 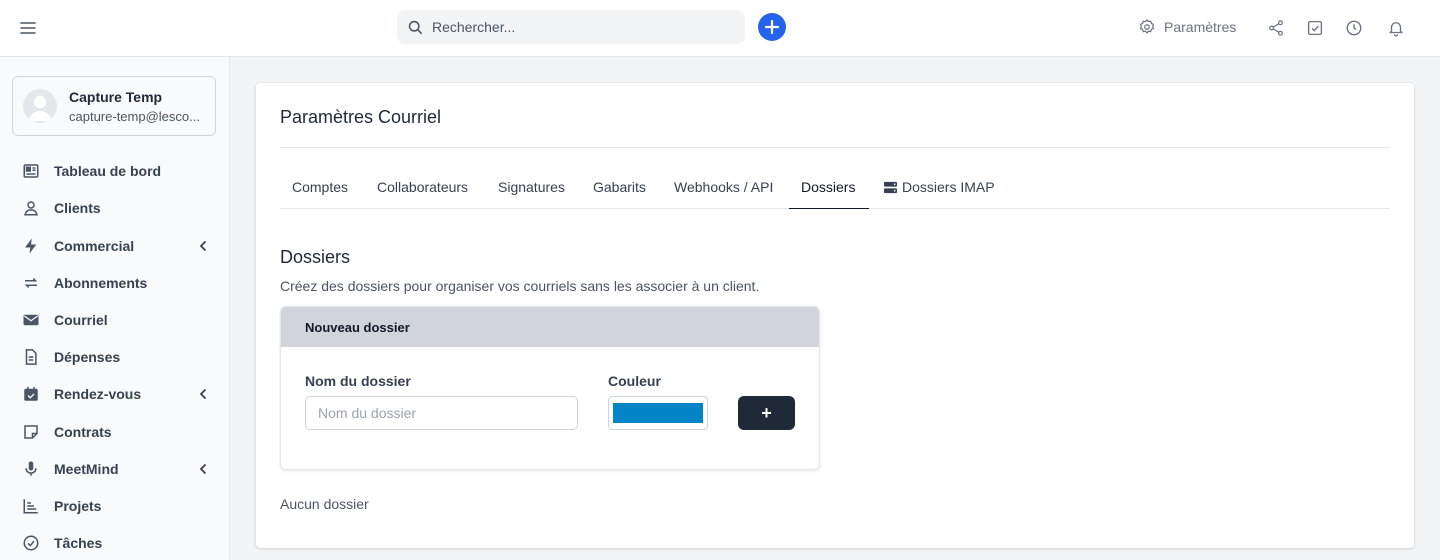 What do you see at coordinates (31, 171) in the screenshot?
I see `dashboard-icon` at bounding box center [31, 171].